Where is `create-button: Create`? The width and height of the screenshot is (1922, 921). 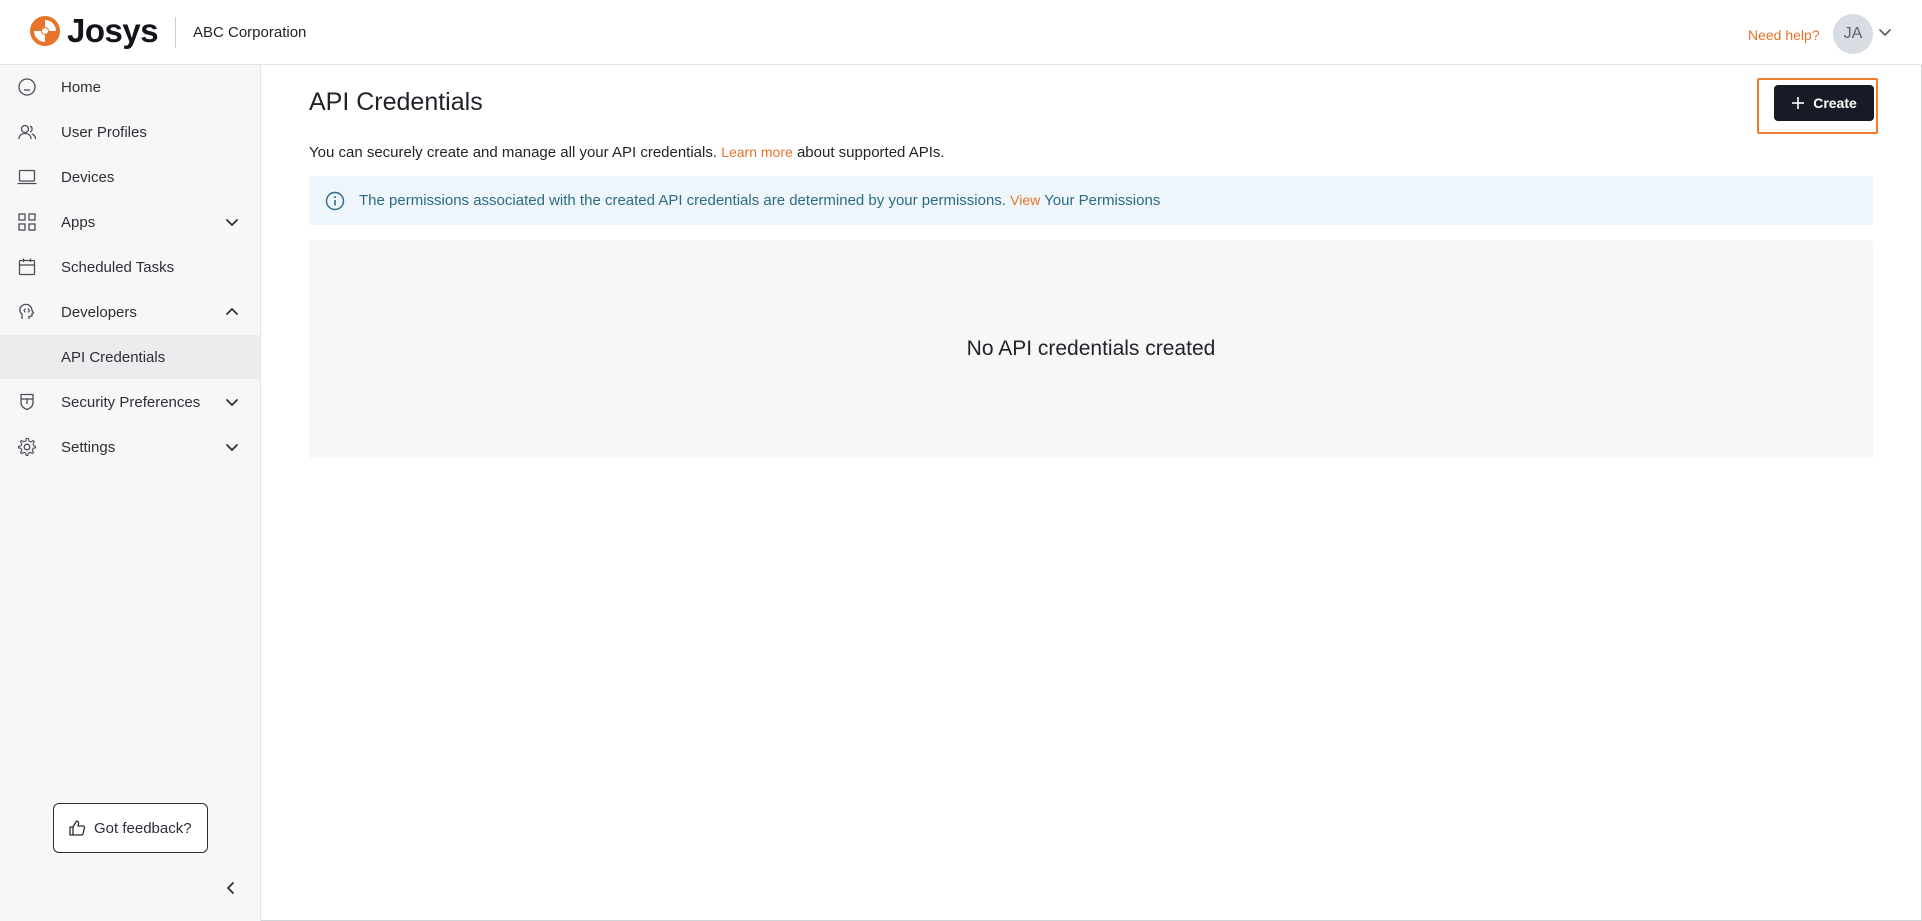 create-button: Create is located at coordinates (1824, 103).